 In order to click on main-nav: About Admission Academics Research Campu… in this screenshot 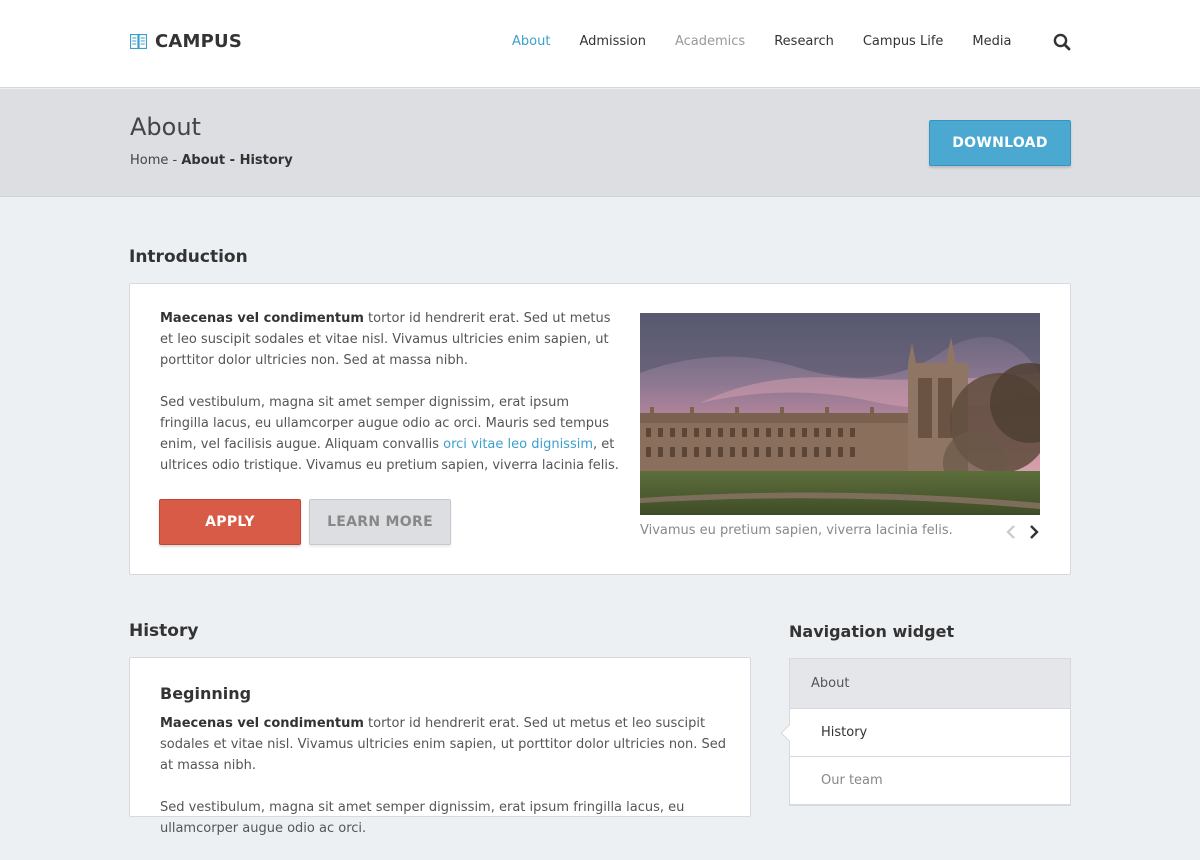, I will do `click(776, 41)`.